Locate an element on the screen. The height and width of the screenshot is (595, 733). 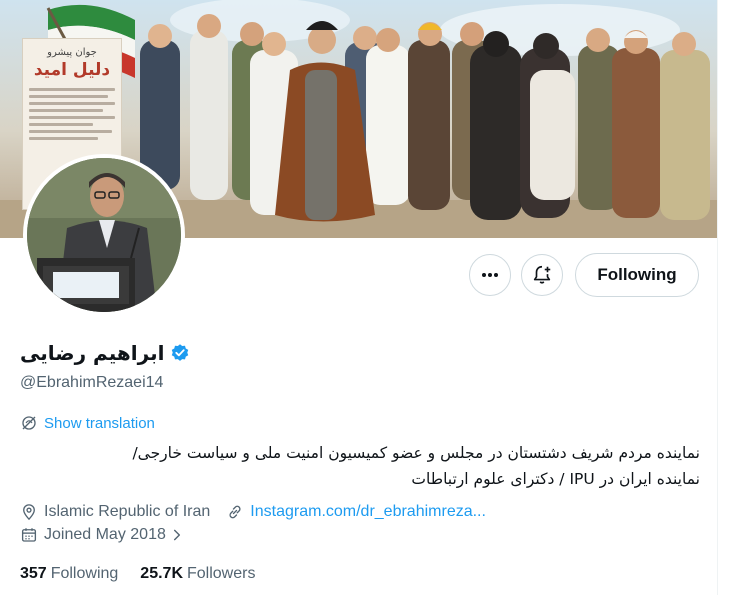
profile-avatar is located at coordinates (104, 235).